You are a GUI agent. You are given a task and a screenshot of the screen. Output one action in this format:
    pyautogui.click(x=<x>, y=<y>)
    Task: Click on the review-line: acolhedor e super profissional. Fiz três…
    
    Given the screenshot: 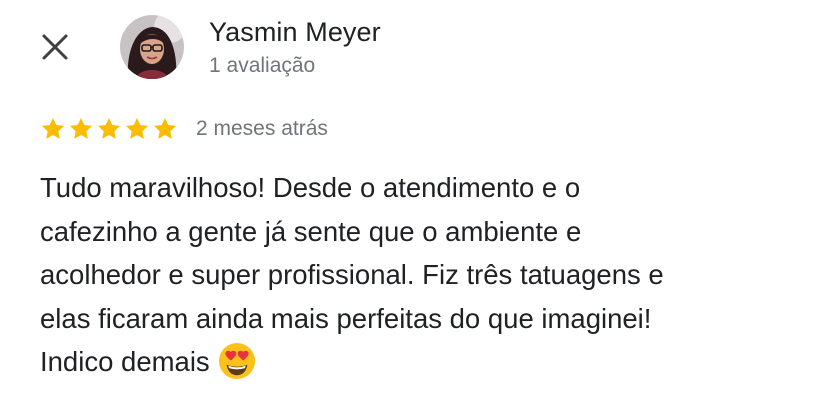 What is the action you would take?
    pyautogui.click(x=352, y=274)
    